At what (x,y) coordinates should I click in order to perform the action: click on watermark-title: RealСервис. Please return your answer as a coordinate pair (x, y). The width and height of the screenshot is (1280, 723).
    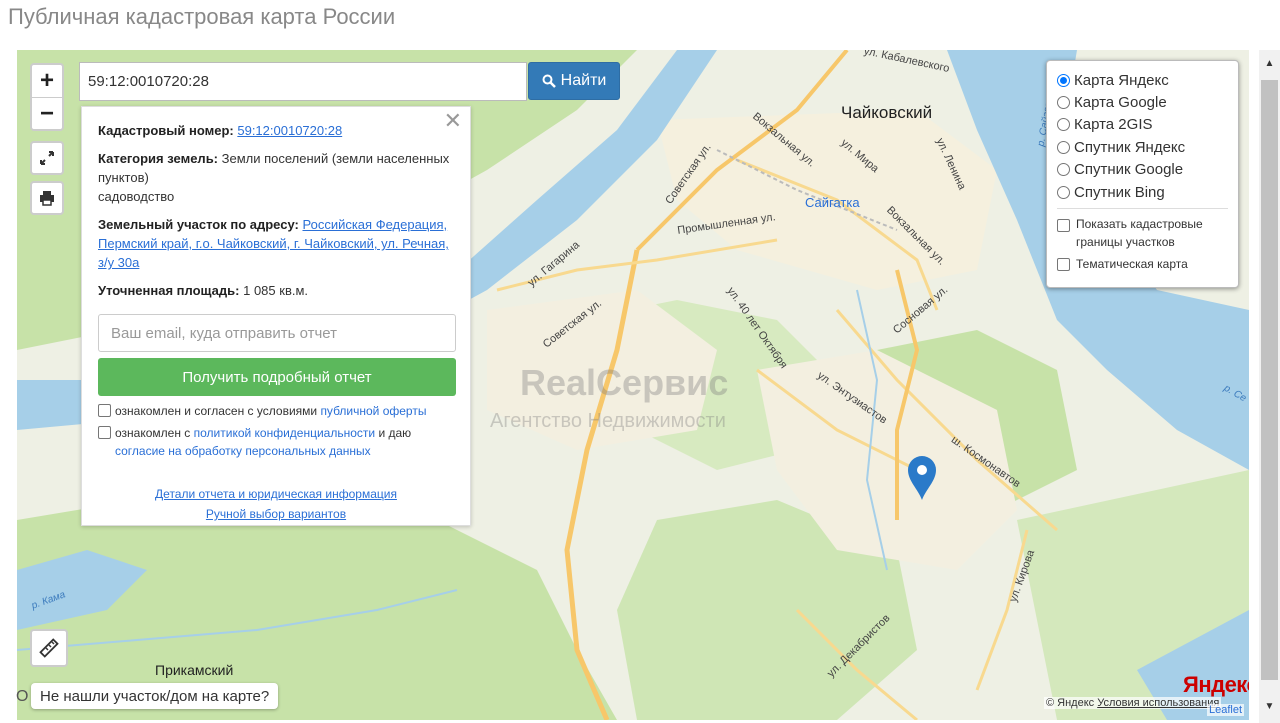
    Looking at the image, I should click on (624, 382).